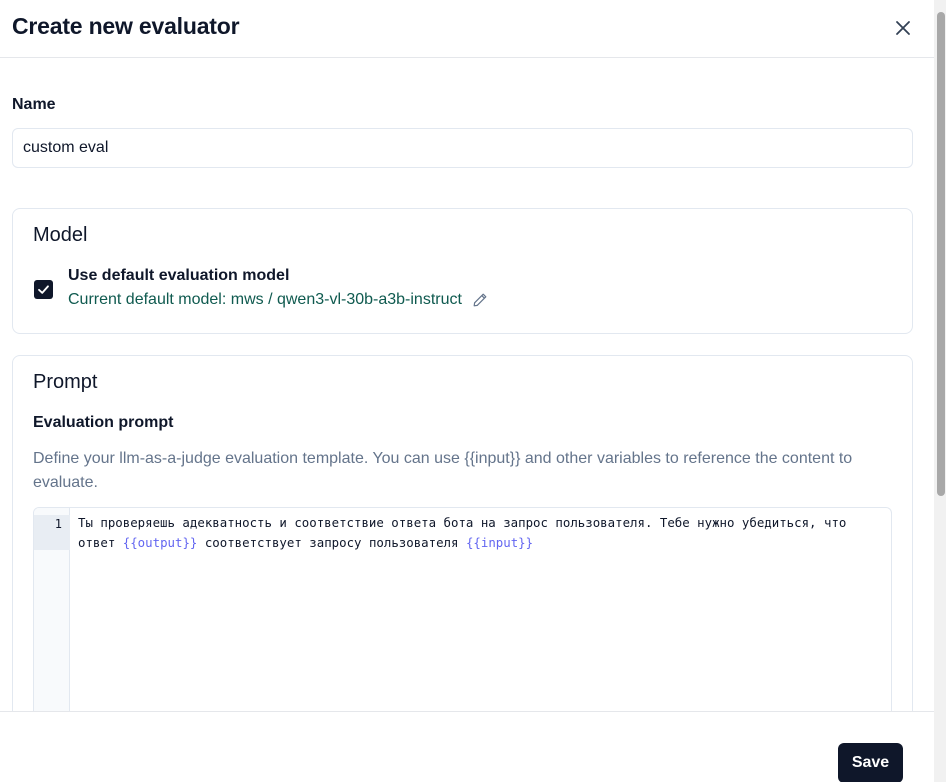 Image resolution: width=946 pixels, height=782 pixels. I want to click on line-number: 1, so click(58, 524).